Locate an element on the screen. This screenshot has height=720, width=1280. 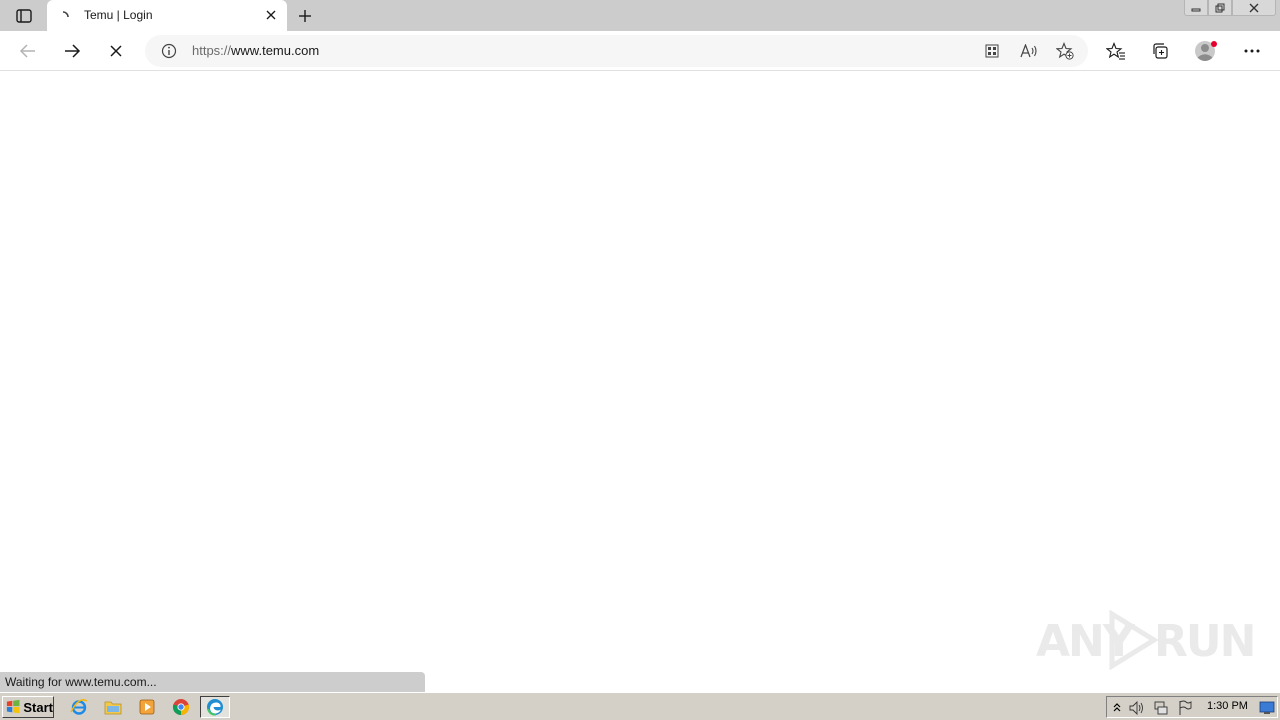
profile-button is located at coordinates (1206, 51).